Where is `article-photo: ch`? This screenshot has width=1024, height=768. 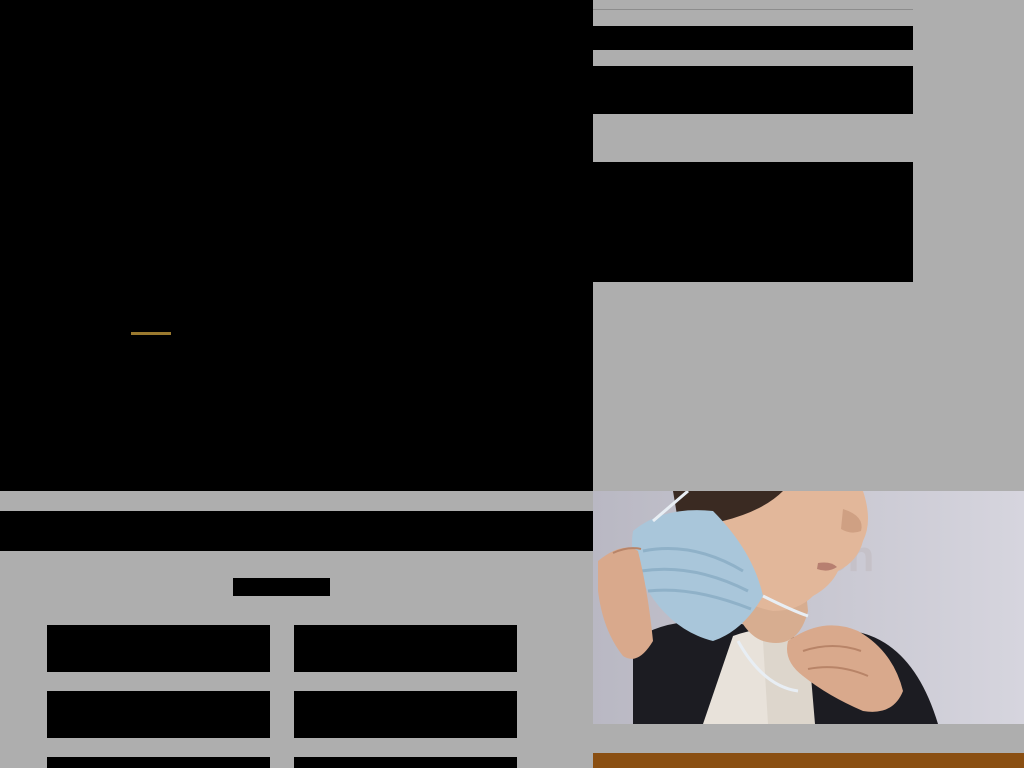 article-photo: ch is located at coordinates (808, 607).